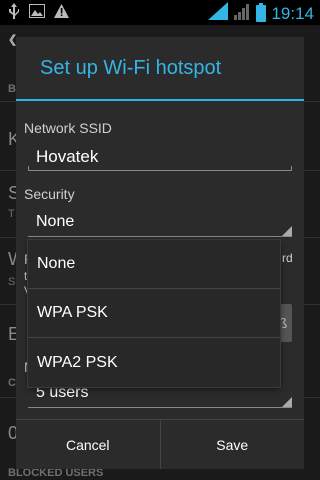 This screenshot has height=480, width=320. Describe the element at coordinates (232, 444) in the screenshot. I see `save-button: Save` at that location.